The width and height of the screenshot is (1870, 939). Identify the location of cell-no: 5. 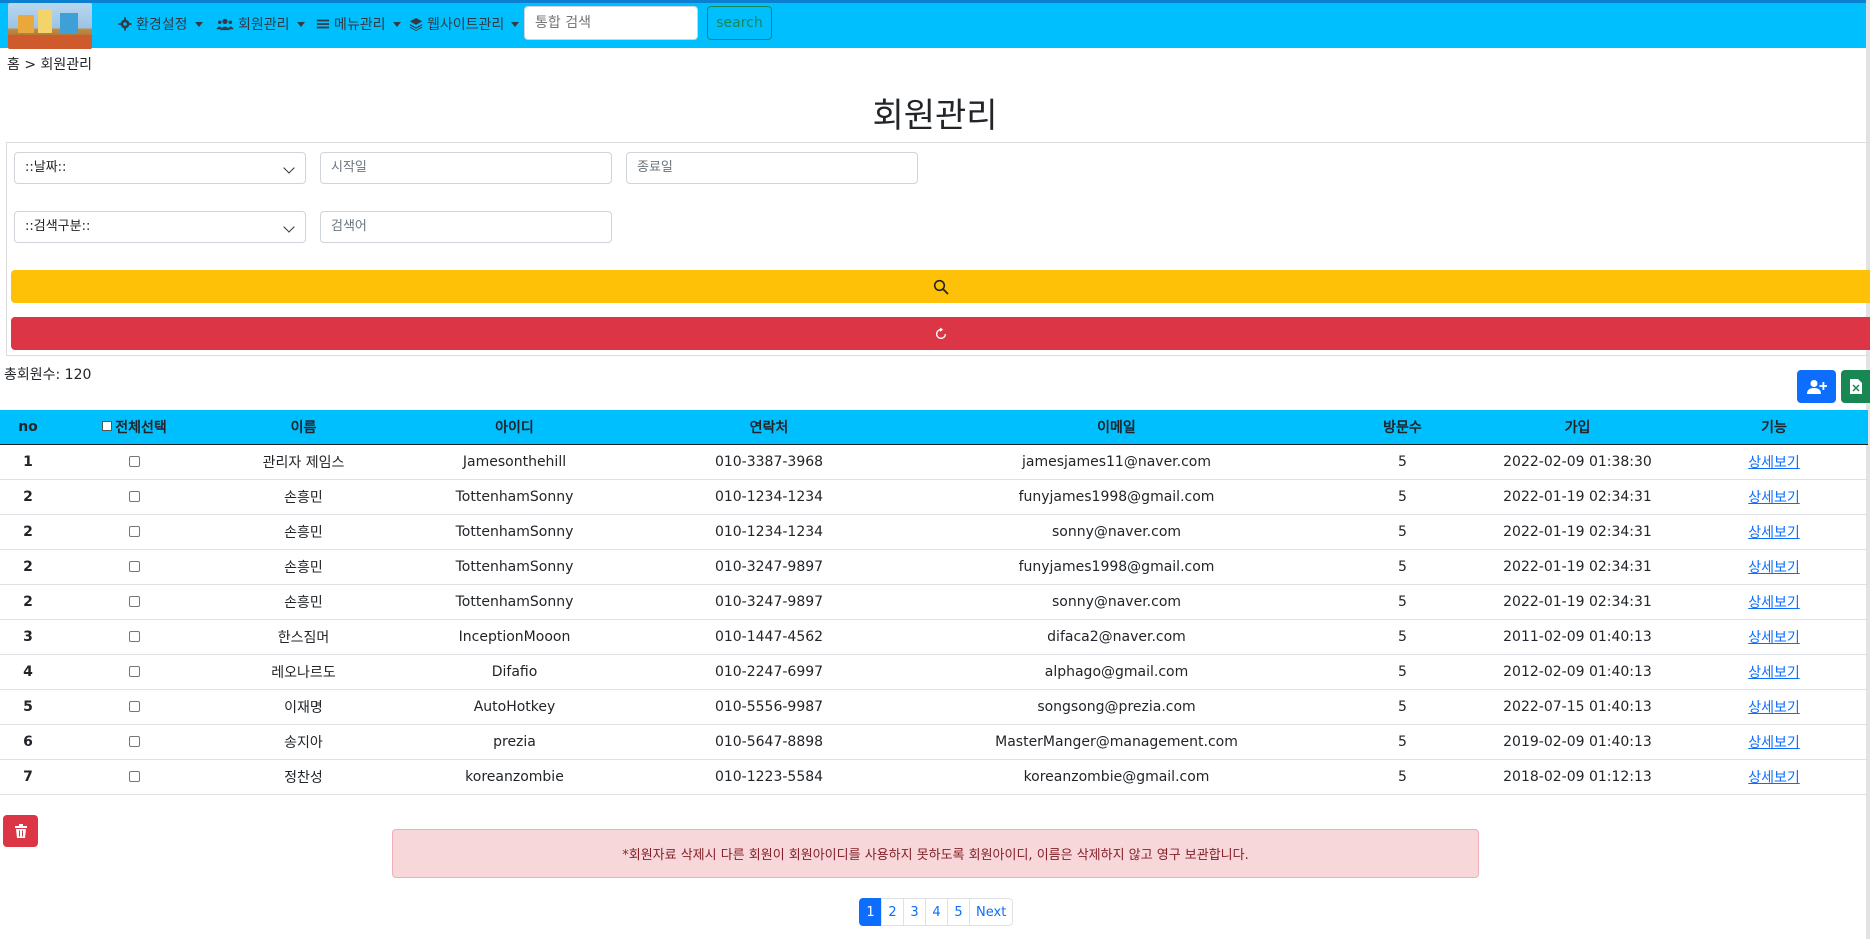
(28, 707).